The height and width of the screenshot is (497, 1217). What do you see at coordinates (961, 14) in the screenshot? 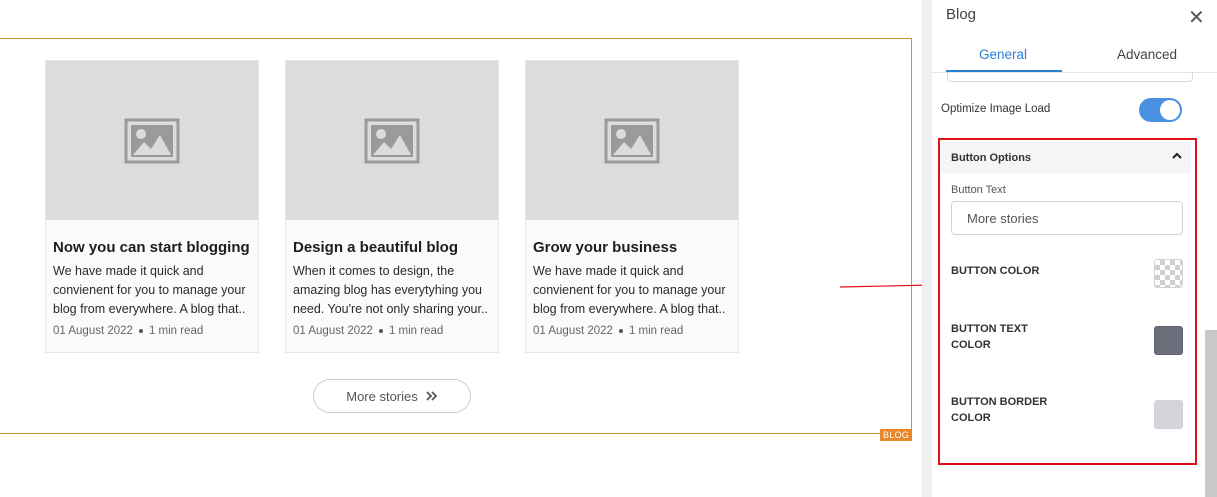
I see `panel-title: Blog` at bounding box center [961, 14].